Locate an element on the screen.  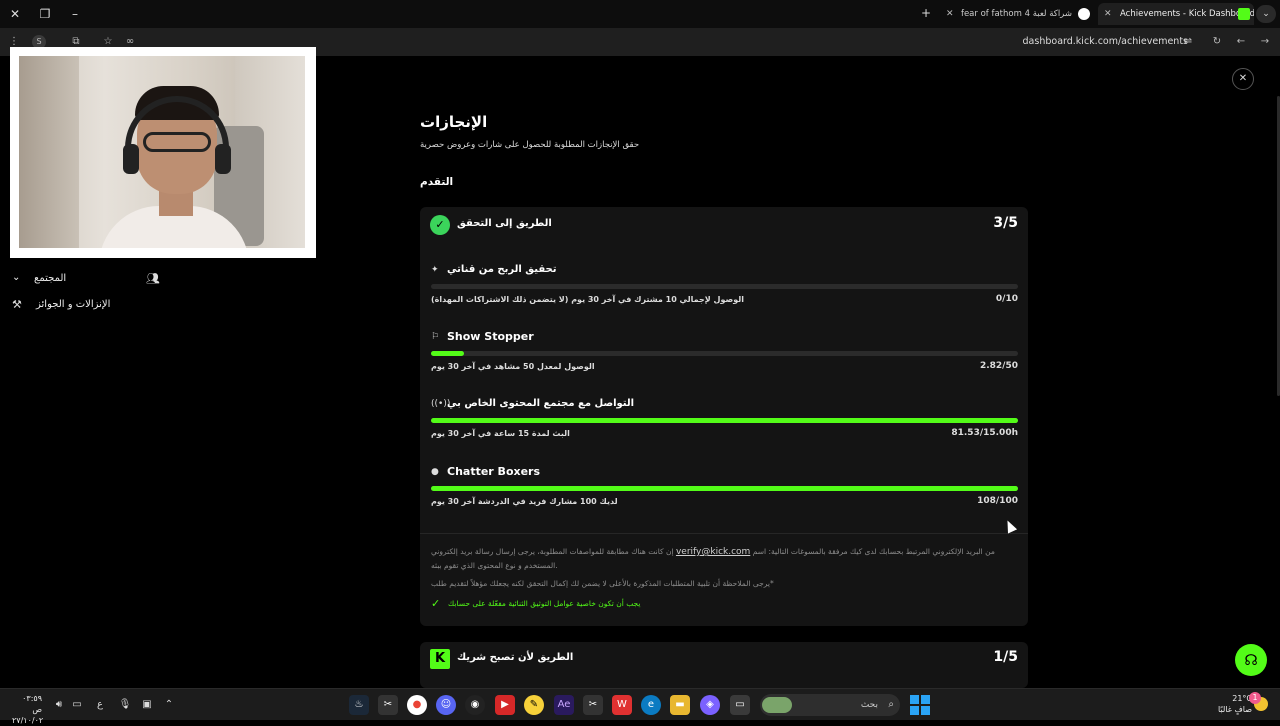
kick-favicon-icon is located at coordinates (1244, 14).